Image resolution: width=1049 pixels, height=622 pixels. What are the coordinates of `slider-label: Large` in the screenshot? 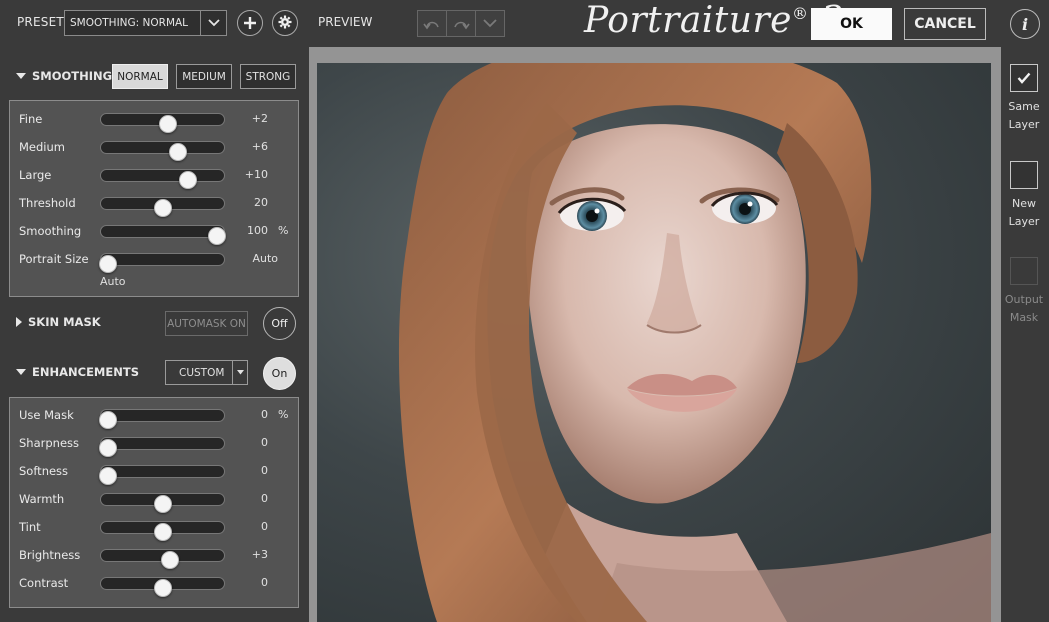 It's located at (35, 175).